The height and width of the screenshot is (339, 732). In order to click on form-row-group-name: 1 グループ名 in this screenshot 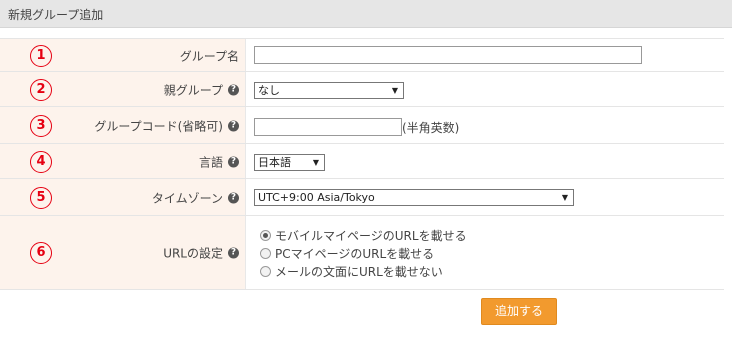, I will do `click(362, 55)`.